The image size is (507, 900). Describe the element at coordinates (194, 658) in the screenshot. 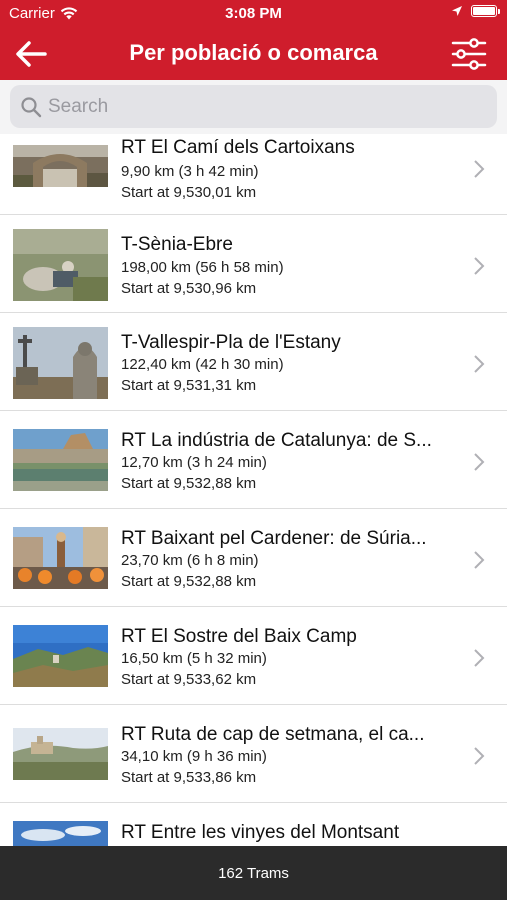

I see `route-distance: 16,50 km (5 h 32 min)` at that location.